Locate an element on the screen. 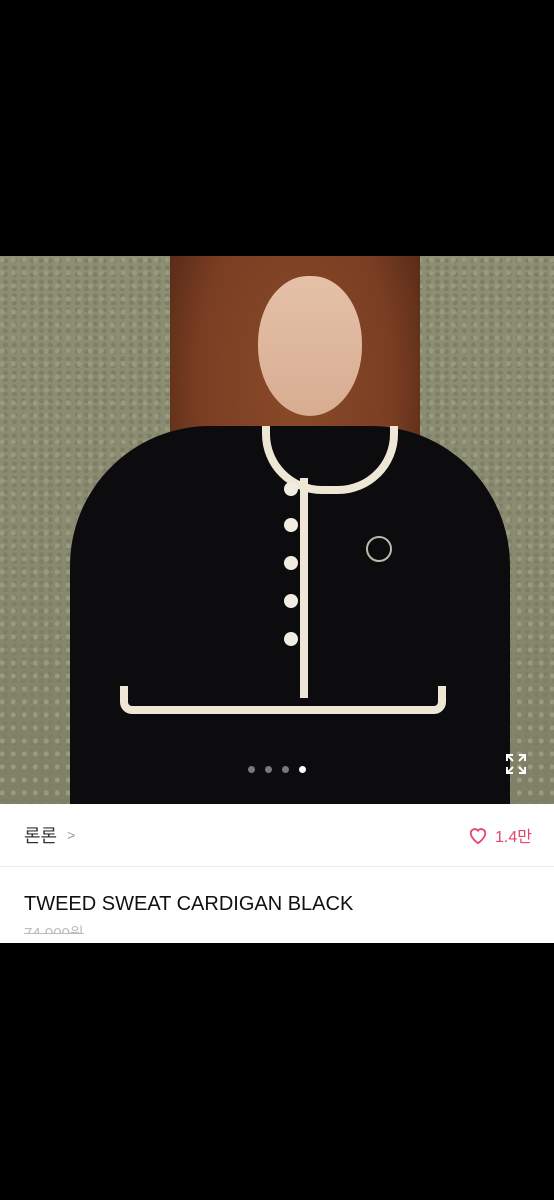 The image size is (554, 1200). like-button: 1.4만 is located at coordinates (499, 835).